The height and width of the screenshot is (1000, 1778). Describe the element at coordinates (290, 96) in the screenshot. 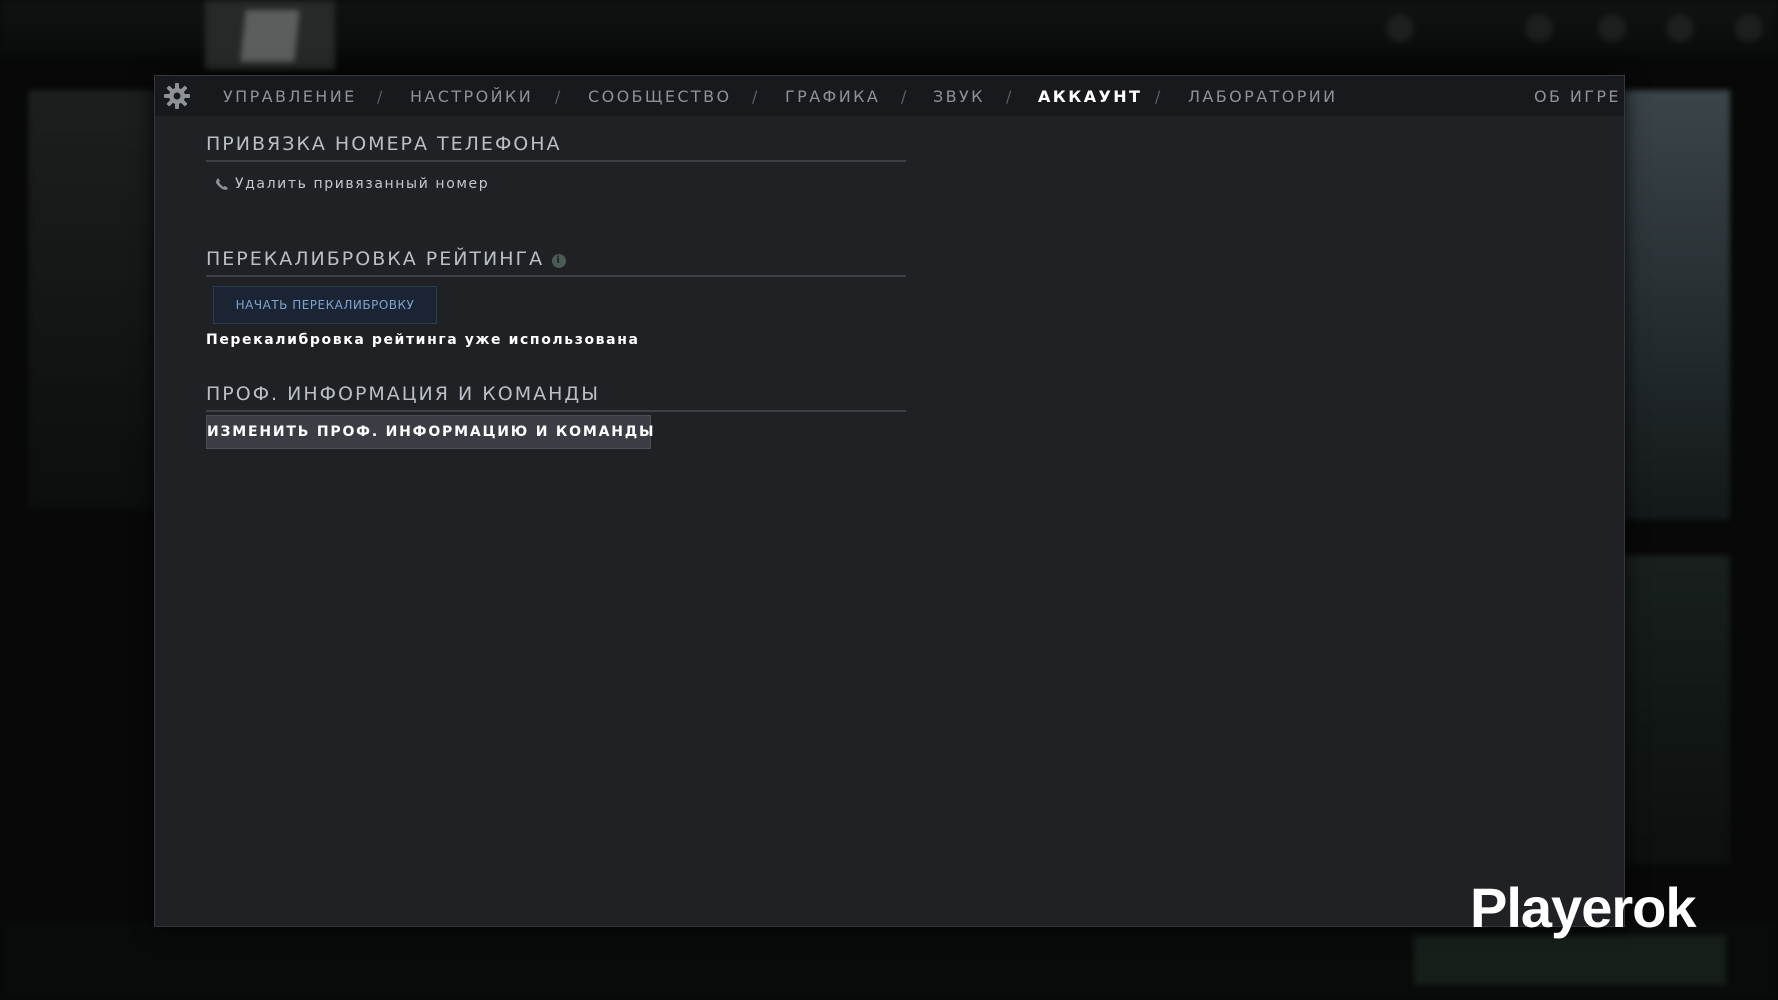

I see `tab-controls: УПРАВЛЕНИЕ` at that location.